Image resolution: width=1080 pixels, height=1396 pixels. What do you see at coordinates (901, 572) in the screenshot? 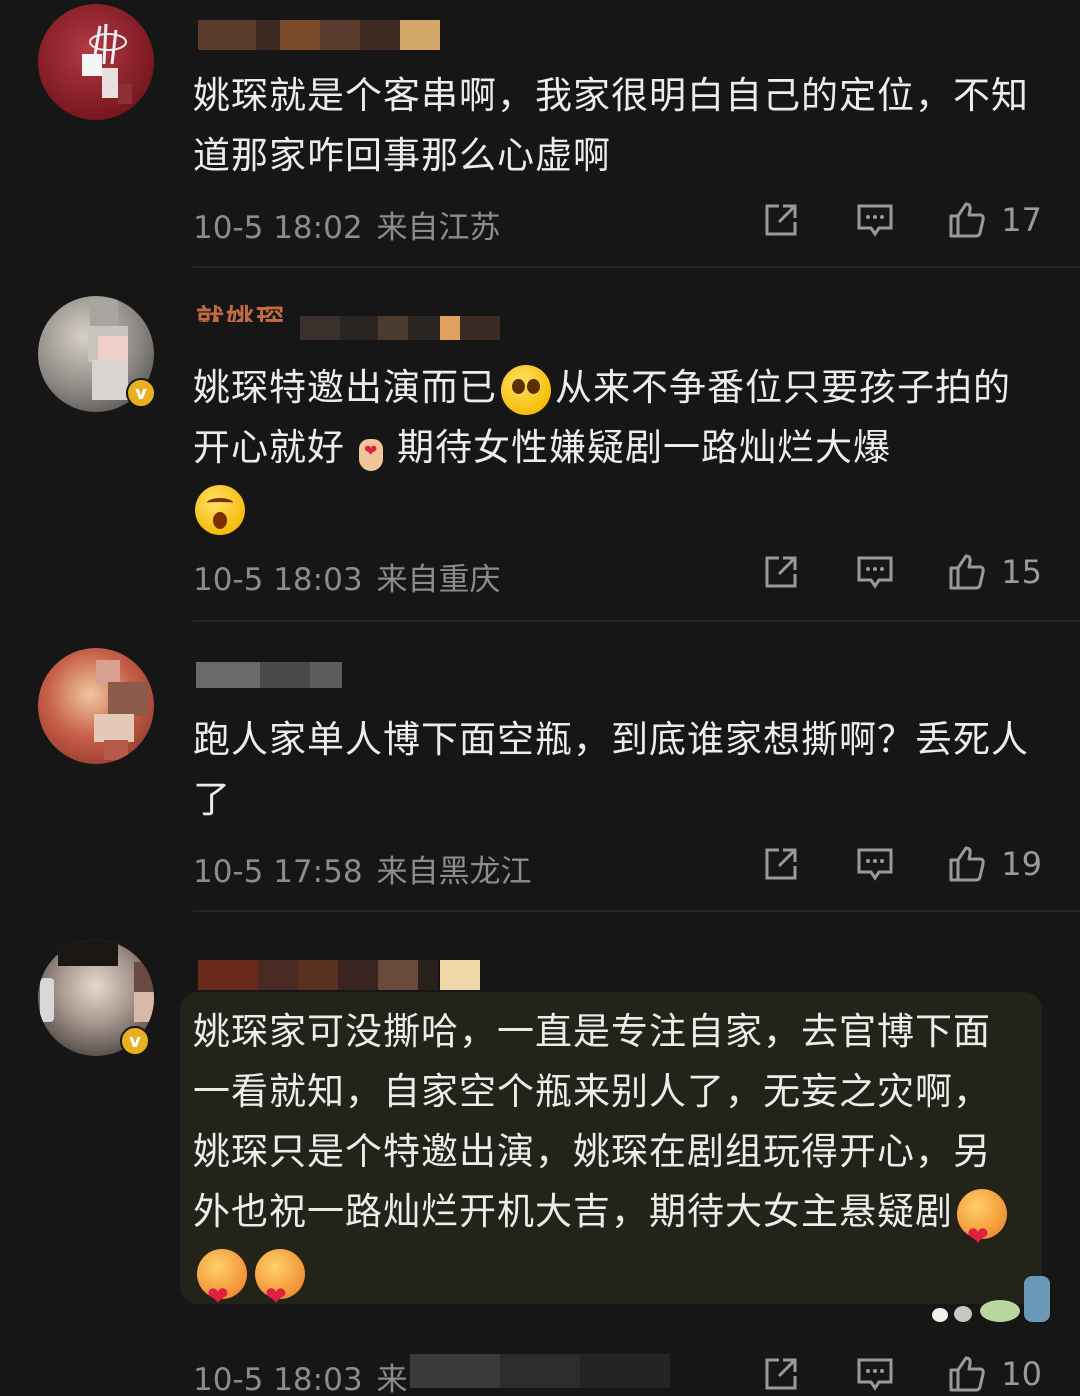
I see `comment-actions: 15` at bounding box center [901, 572].